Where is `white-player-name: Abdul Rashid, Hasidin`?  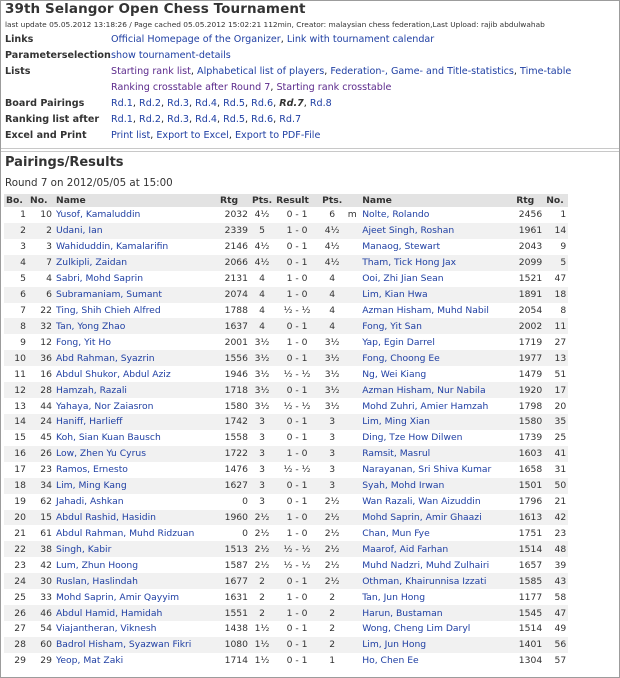 white-player-name: Abdul Rashid, Hasidin is located at coordinates (136, 517).